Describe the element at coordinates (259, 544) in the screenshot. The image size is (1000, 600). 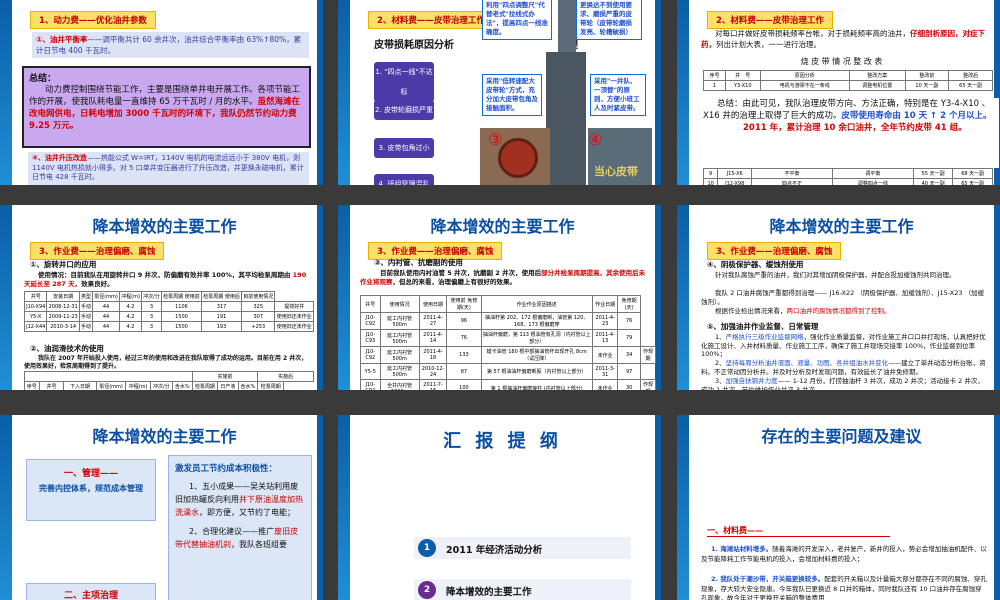
I see `incentive-2-tail: ，我队各班组要` at that location.